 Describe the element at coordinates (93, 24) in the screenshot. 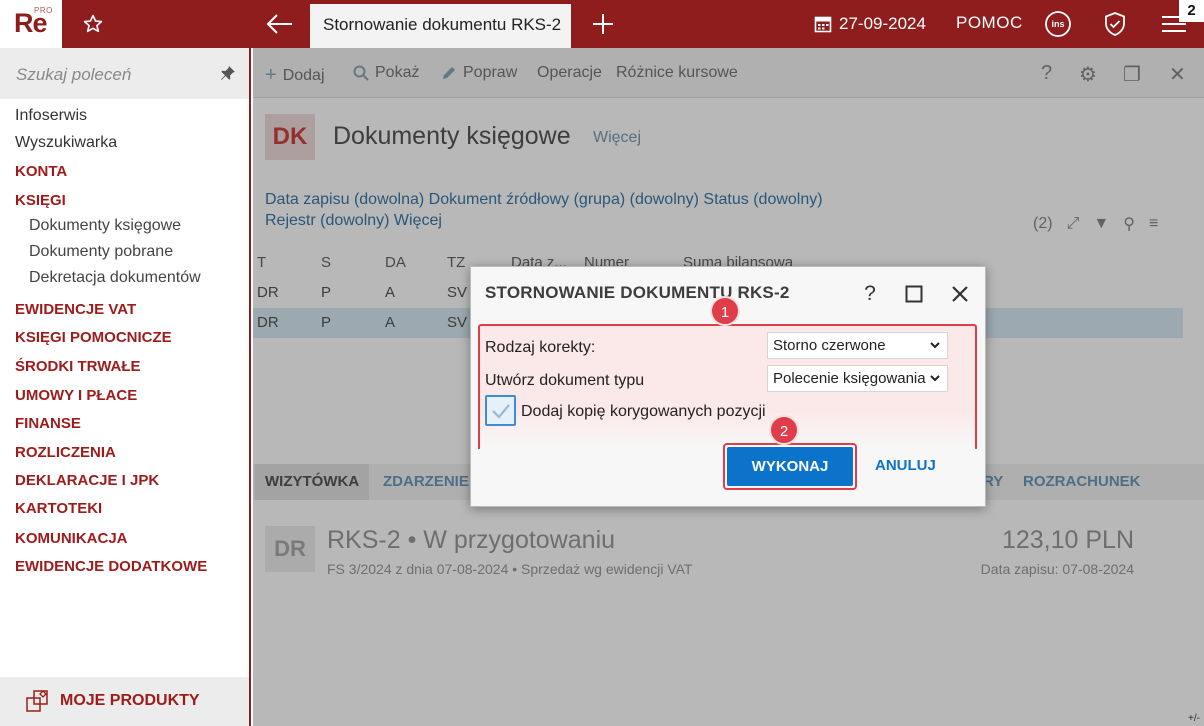

I see `favorite-star-icon` at that location.